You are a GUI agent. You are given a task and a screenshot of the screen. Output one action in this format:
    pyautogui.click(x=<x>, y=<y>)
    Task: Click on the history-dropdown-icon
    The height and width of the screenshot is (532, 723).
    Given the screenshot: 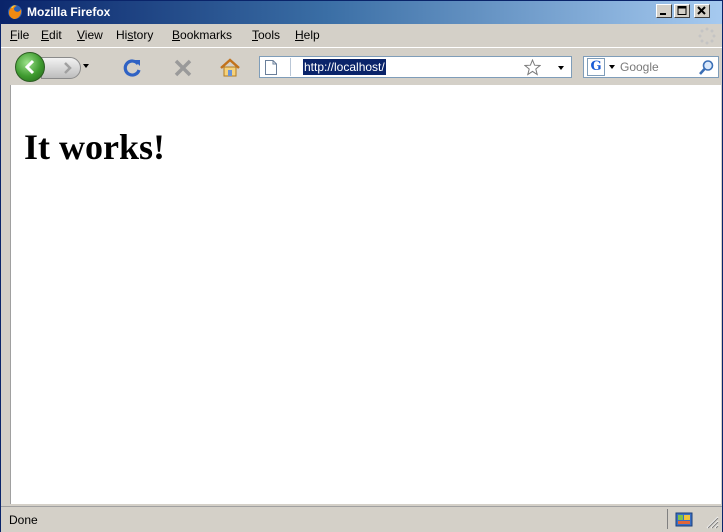 What is the action you would take?
    pyautogui.click(x=86, y=66)
    